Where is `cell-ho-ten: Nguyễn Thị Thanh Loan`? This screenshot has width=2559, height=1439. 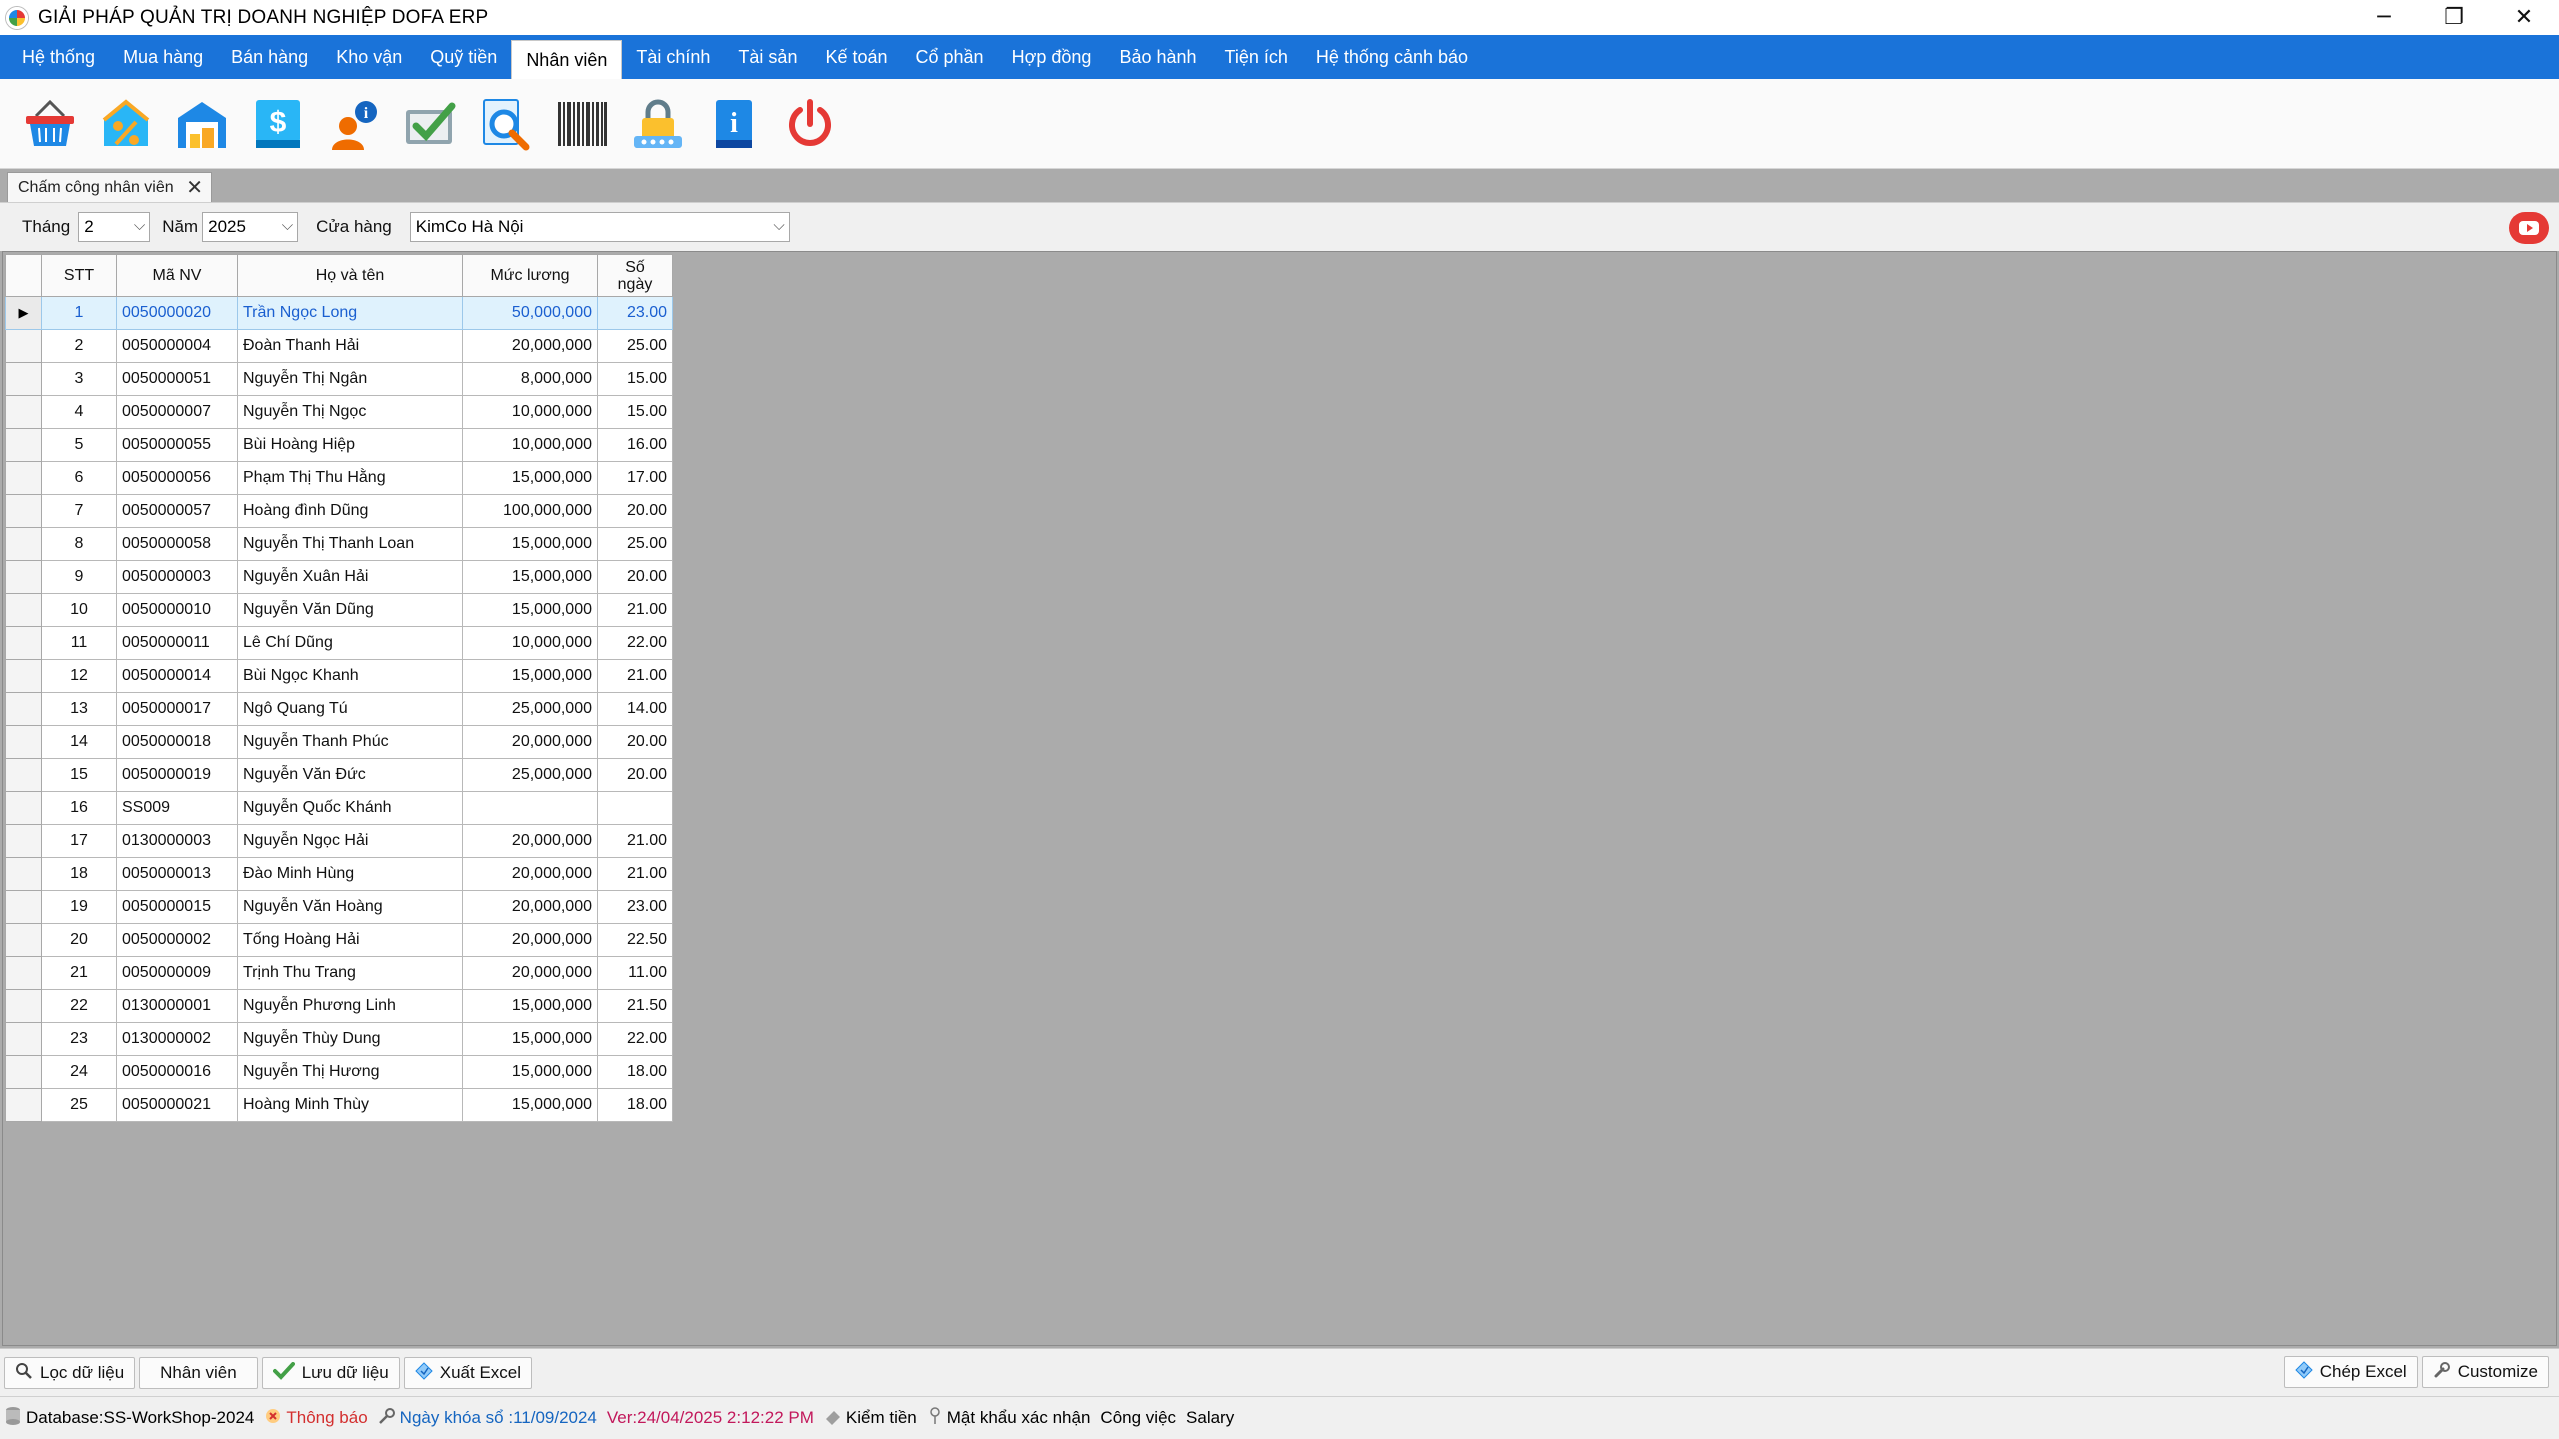 cell-ho-ten: Nguyễn Thị Thanh Loan is located at coordinates (350, 544).